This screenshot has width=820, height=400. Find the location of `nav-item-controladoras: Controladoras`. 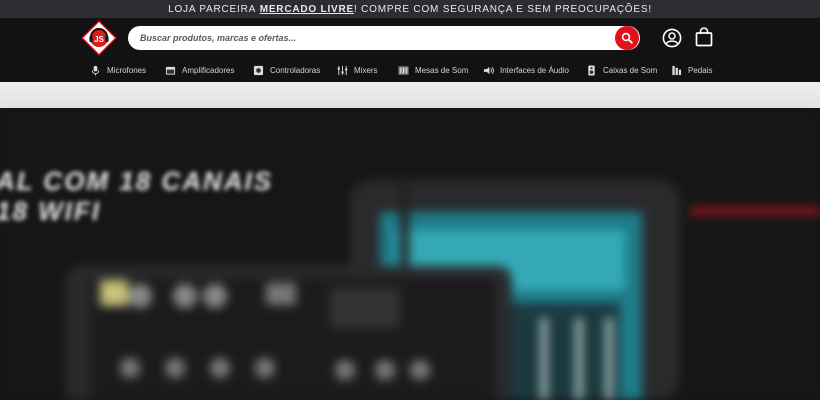

nav-item-controladoras: Controladoras is located at coordinates (286, 70).